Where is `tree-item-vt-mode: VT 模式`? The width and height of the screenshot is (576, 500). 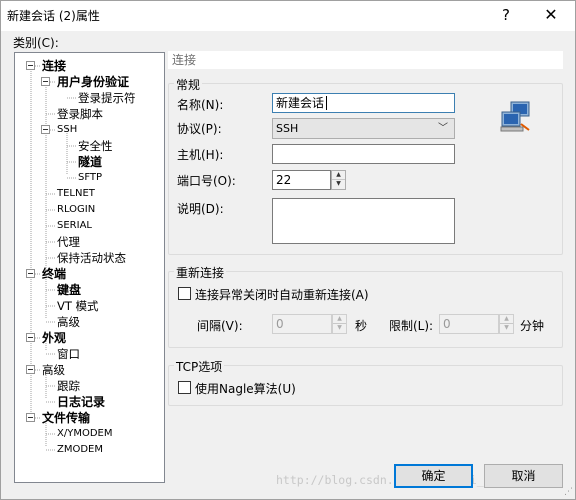 tree-item-vt-mode: VT 模式 is located at coordinates (78, 306).